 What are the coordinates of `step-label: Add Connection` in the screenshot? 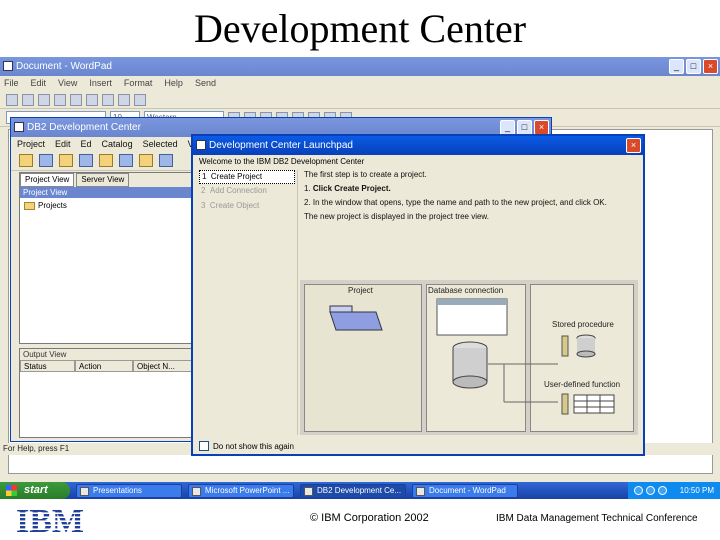 It's located at (238, 190).